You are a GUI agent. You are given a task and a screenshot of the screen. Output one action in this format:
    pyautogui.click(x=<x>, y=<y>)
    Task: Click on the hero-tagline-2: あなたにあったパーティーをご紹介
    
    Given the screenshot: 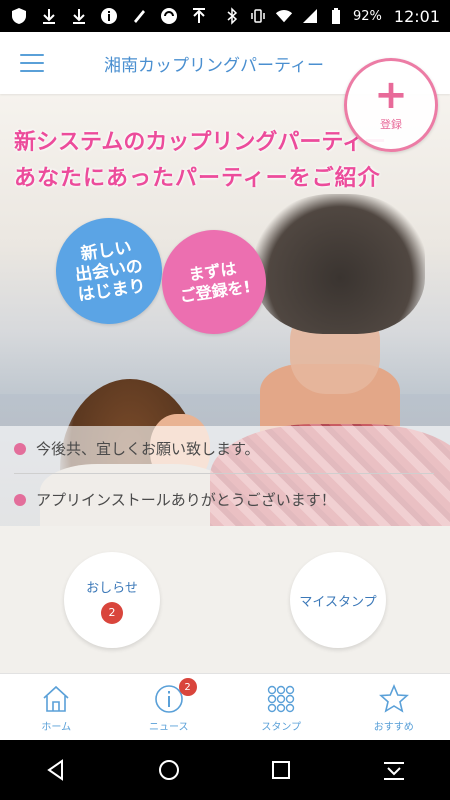 What is the action you would take?
    pyautogui.click(x=197, y=178)
    